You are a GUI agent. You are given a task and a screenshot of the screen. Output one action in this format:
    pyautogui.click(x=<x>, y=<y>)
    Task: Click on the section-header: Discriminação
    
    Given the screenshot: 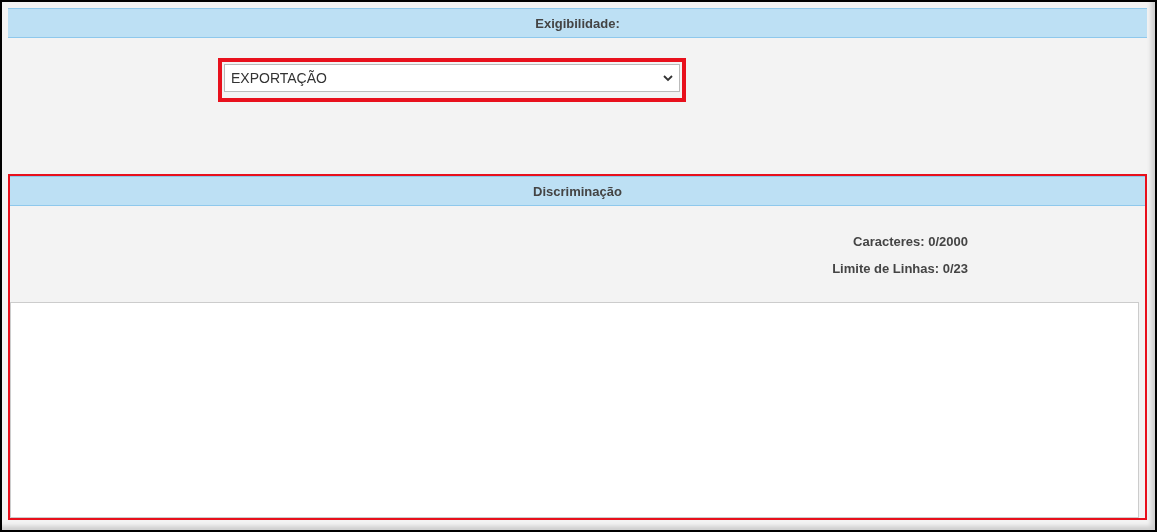 What is the action you would take?
    pyautogui.click(x=577, y=191)
    